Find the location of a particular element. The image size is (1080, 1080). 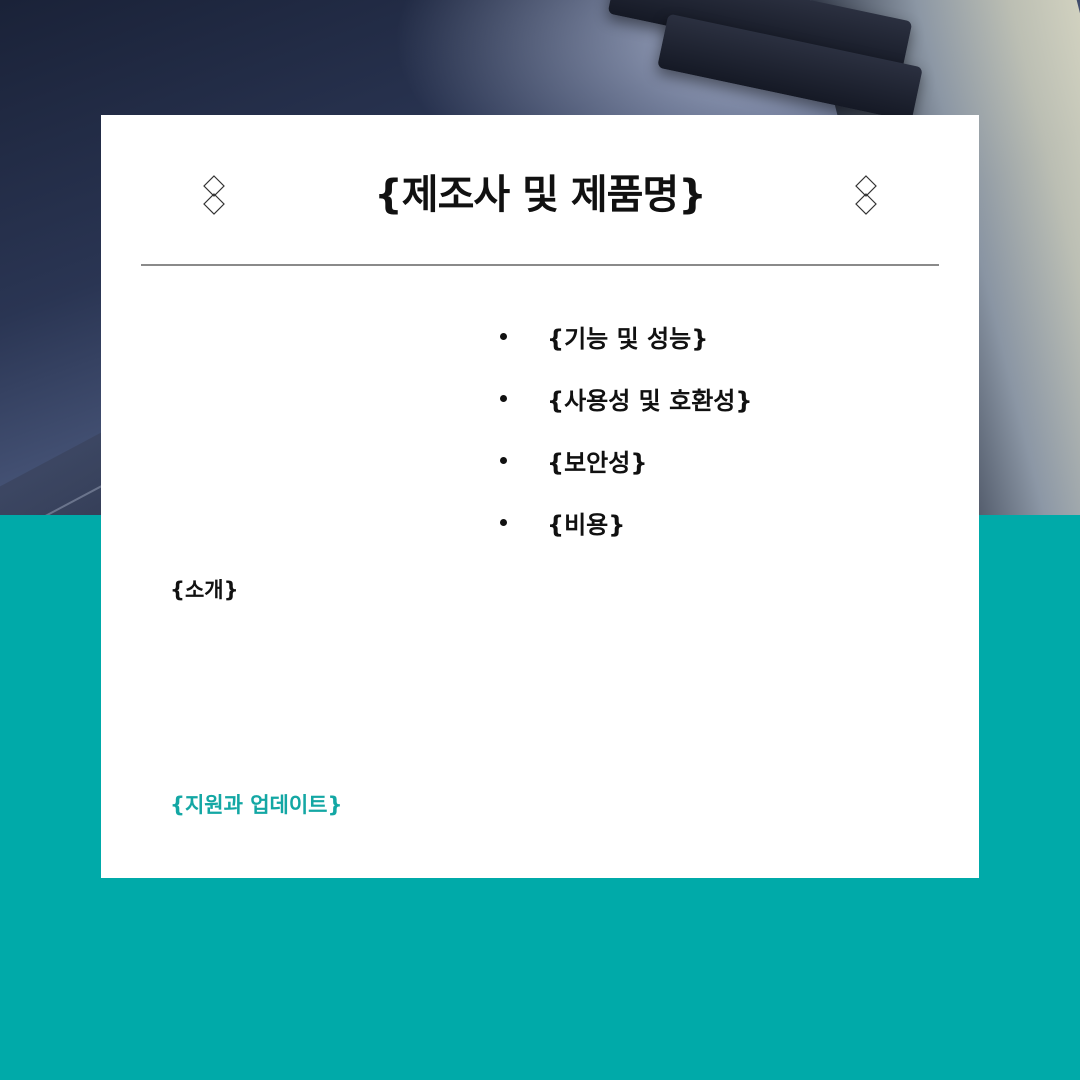

title-divider is located at coordinates (540, 265).